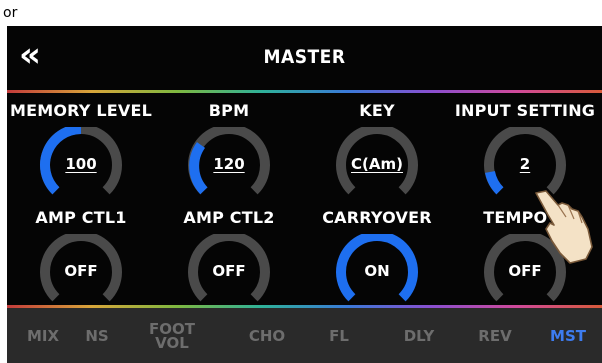 The height and width of the screenshot is (363, 602). Describe the element at coordinates (172, 342) in the screenshot. I see `nav-item-foot-vol-line2: VOL` at that location.